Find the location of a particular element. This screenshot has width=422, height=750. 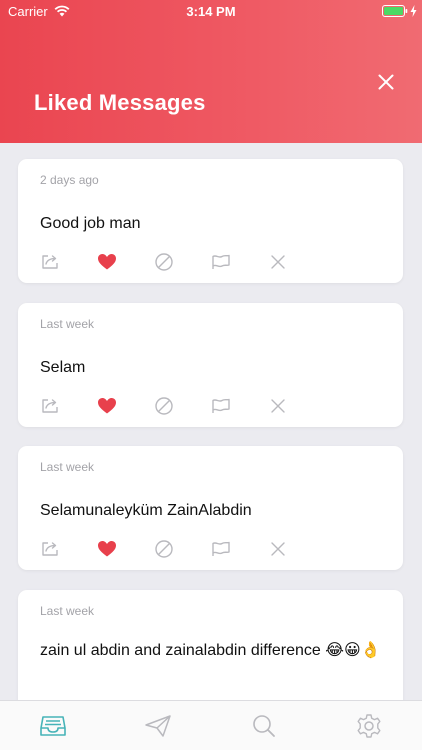

close-icon is located at coordinates (386, 82).